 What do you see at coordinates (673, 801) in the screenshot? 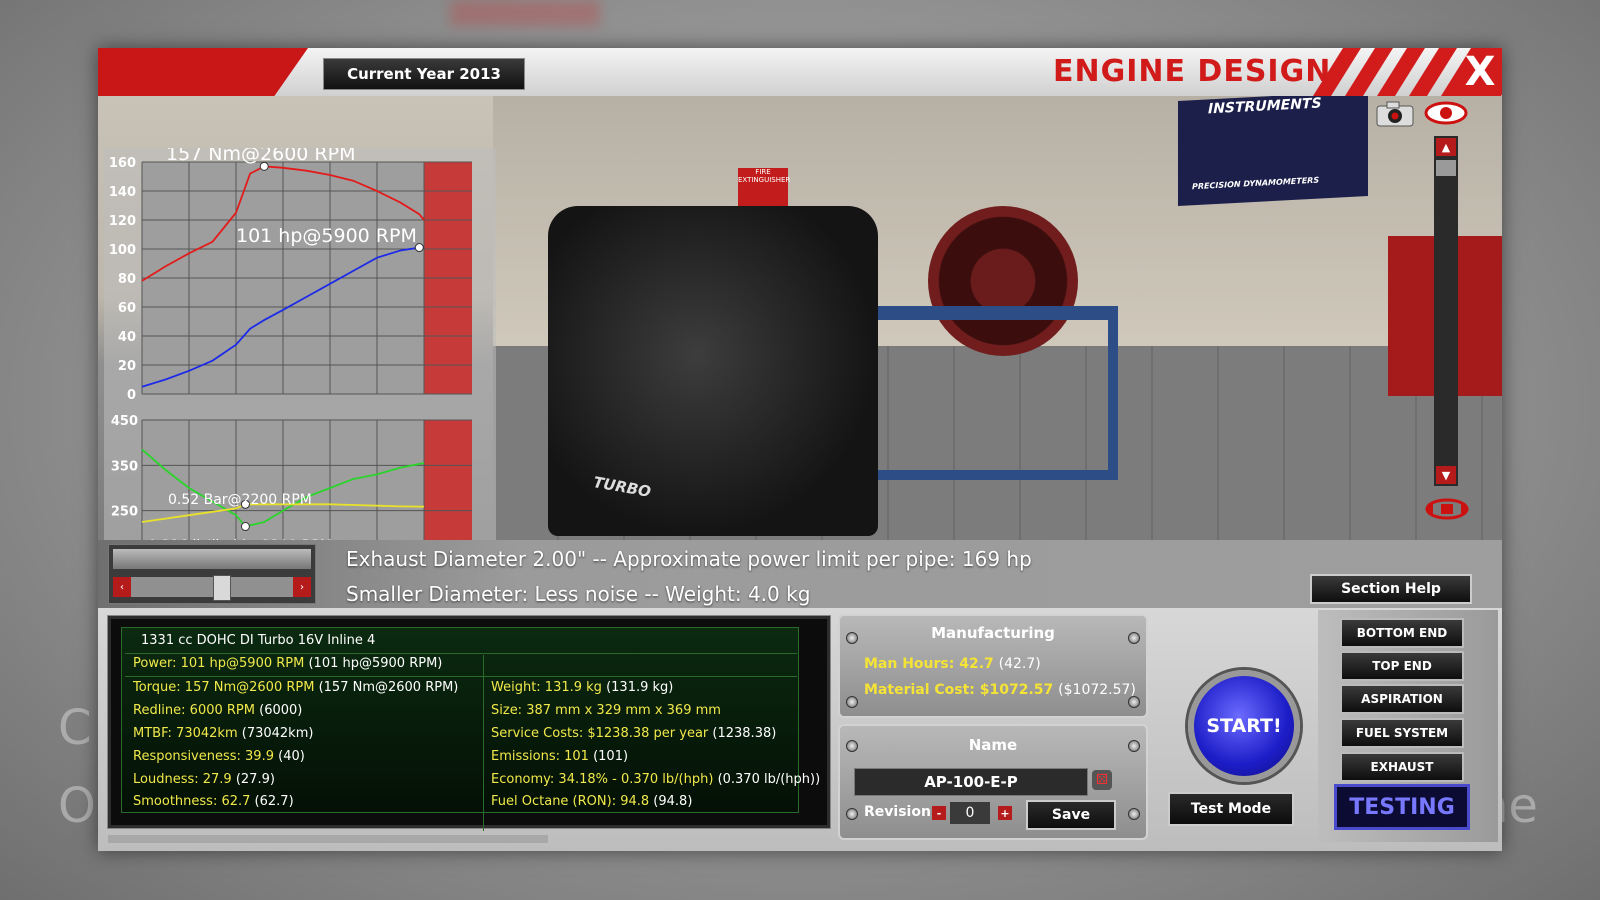
I see `stat-octane-value: (94.8)` at bounding box center [673, 801].